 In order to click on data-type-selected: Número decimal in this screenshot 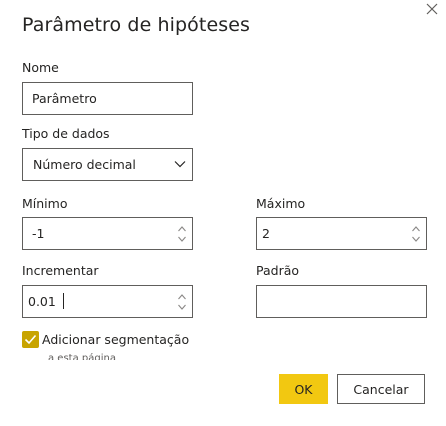, I will do `click(84, 164)`.